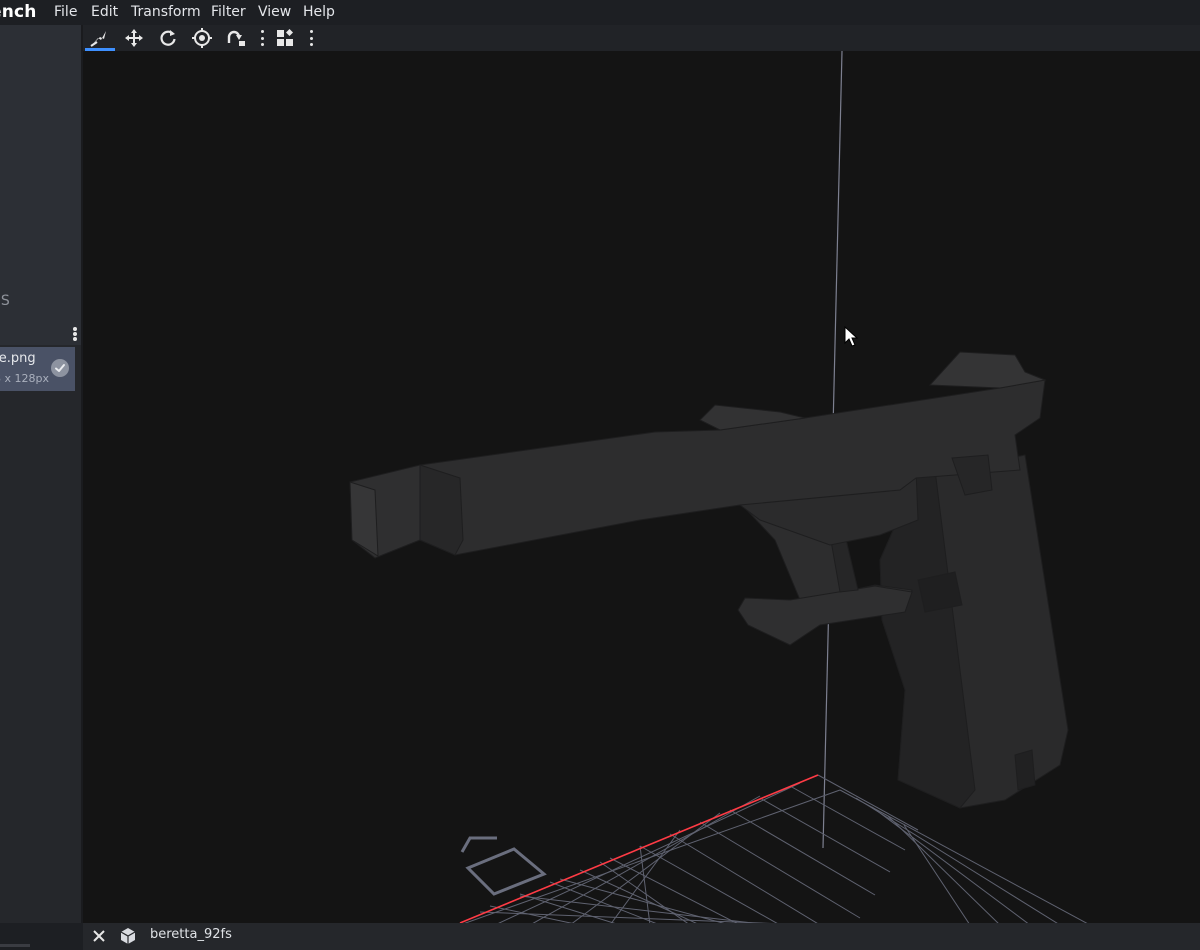 This screenshot has width=1200, height=950. I want to click on app-title: ench, so click(18, 12).